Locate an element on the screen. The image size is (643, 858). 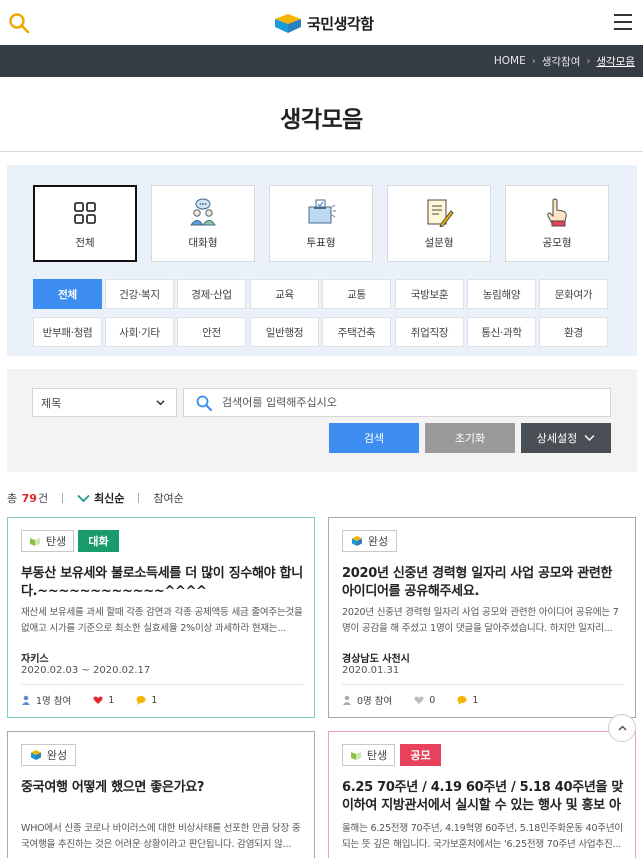
type-tab-label: 투표형 is located at coordinates (321, 243).